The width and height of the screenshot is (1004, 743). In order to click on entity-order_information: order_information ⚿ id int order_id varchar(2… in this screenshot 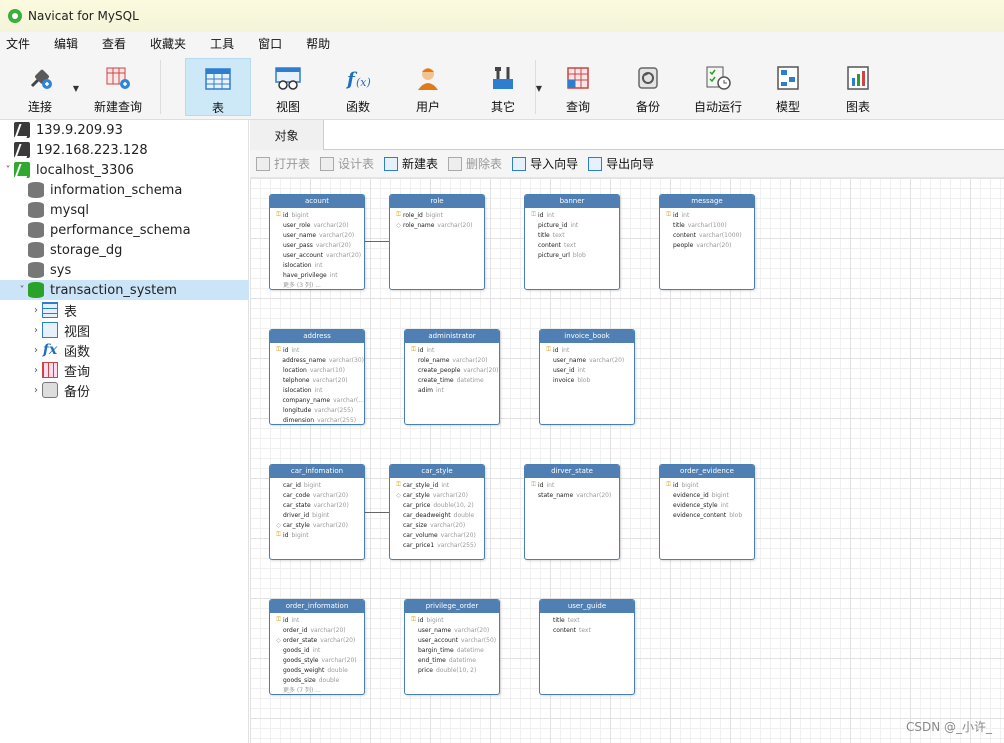, I will do `click(317, 647)`.